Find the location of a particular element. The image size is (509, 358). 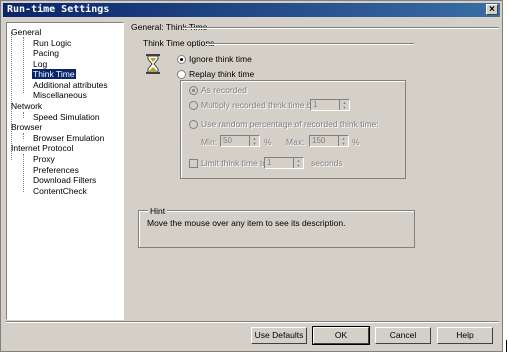

tree-item-think-time: Think Time is located at coordinates (54, 74).